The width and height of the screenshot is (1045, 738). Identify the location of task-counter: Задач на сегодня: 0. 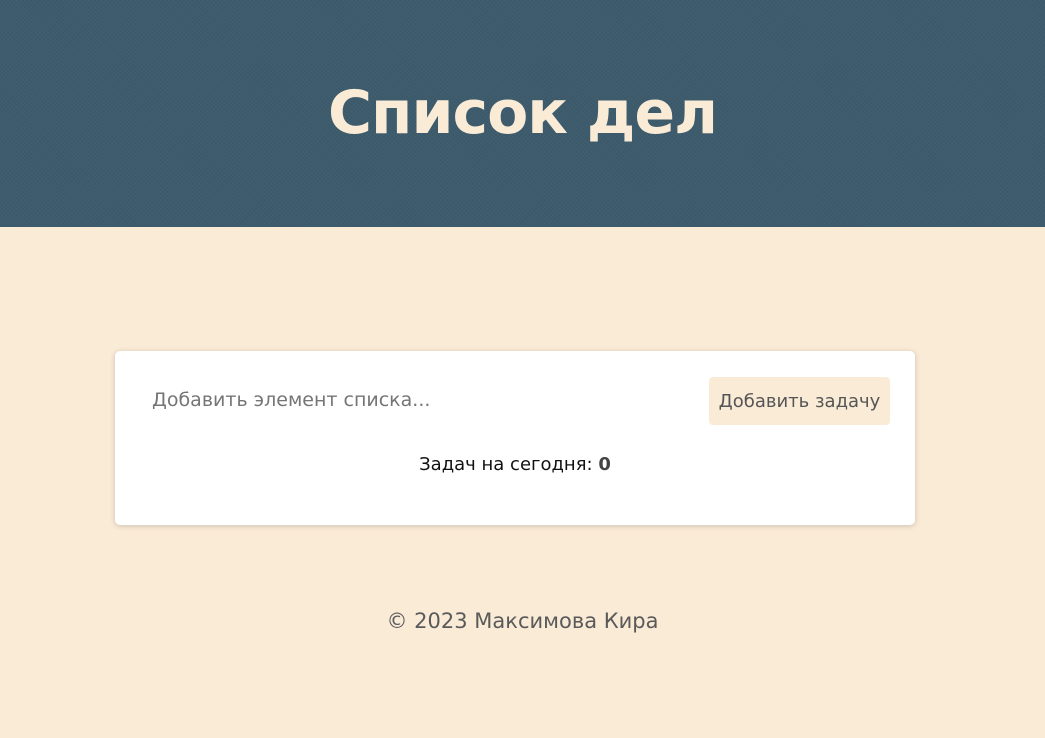
(515, 465).